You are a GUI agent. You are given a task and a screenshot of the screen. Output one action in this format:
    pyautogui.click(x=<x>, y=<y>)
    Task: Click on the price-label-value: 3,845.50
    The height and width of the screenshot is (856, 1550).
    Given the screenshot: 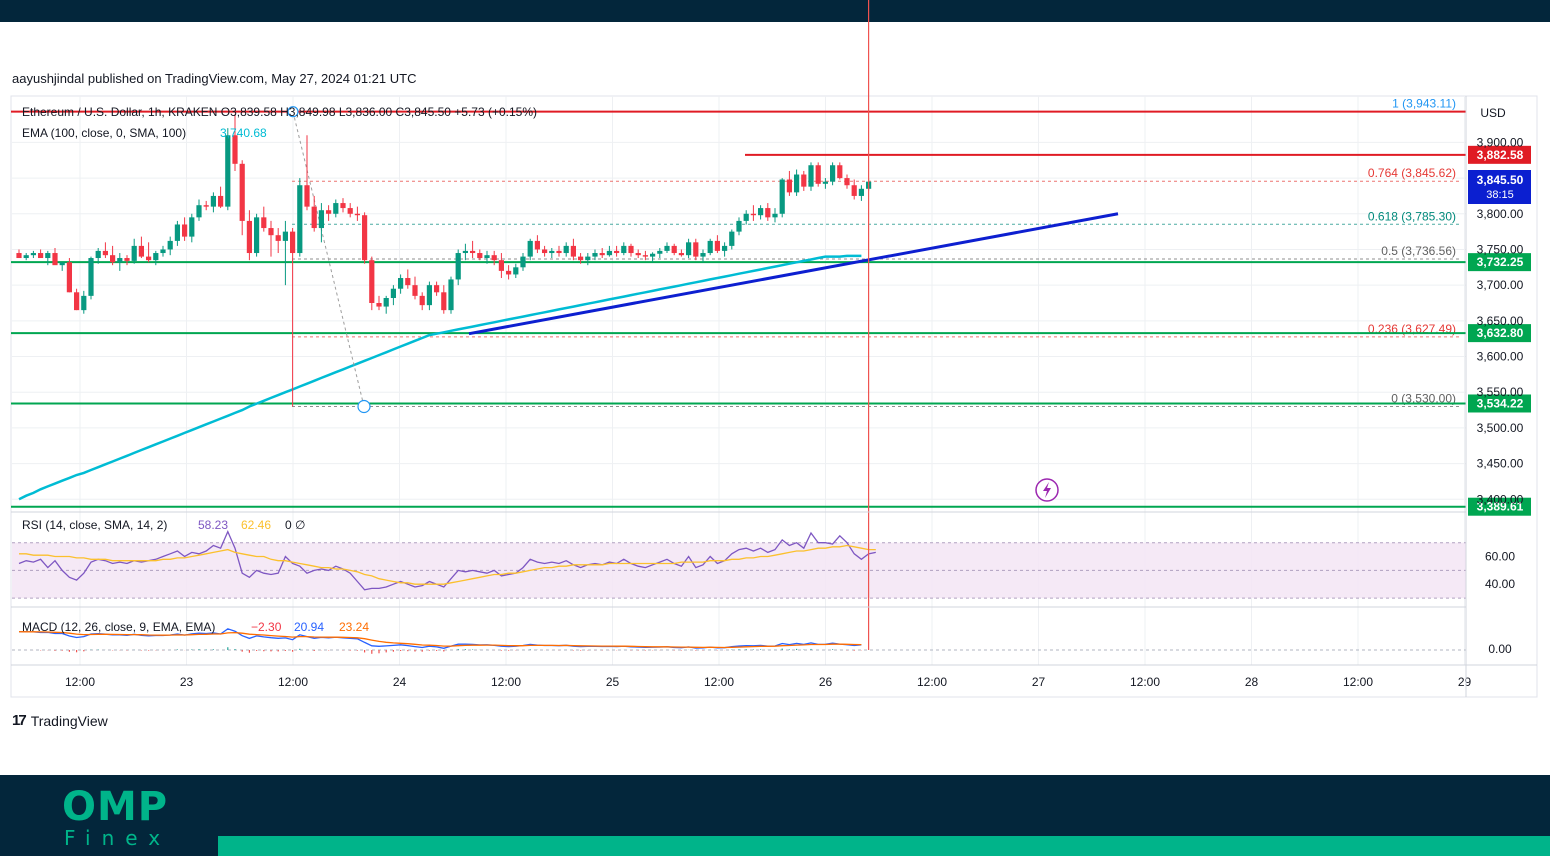 What is the action you would take?
    pyautogui.click(x=1500, y=180)
    